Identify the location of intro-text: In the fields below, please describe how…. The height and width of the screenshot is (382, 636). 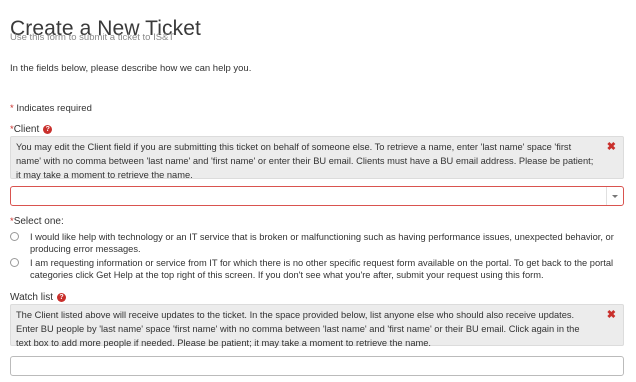
(131, 68).